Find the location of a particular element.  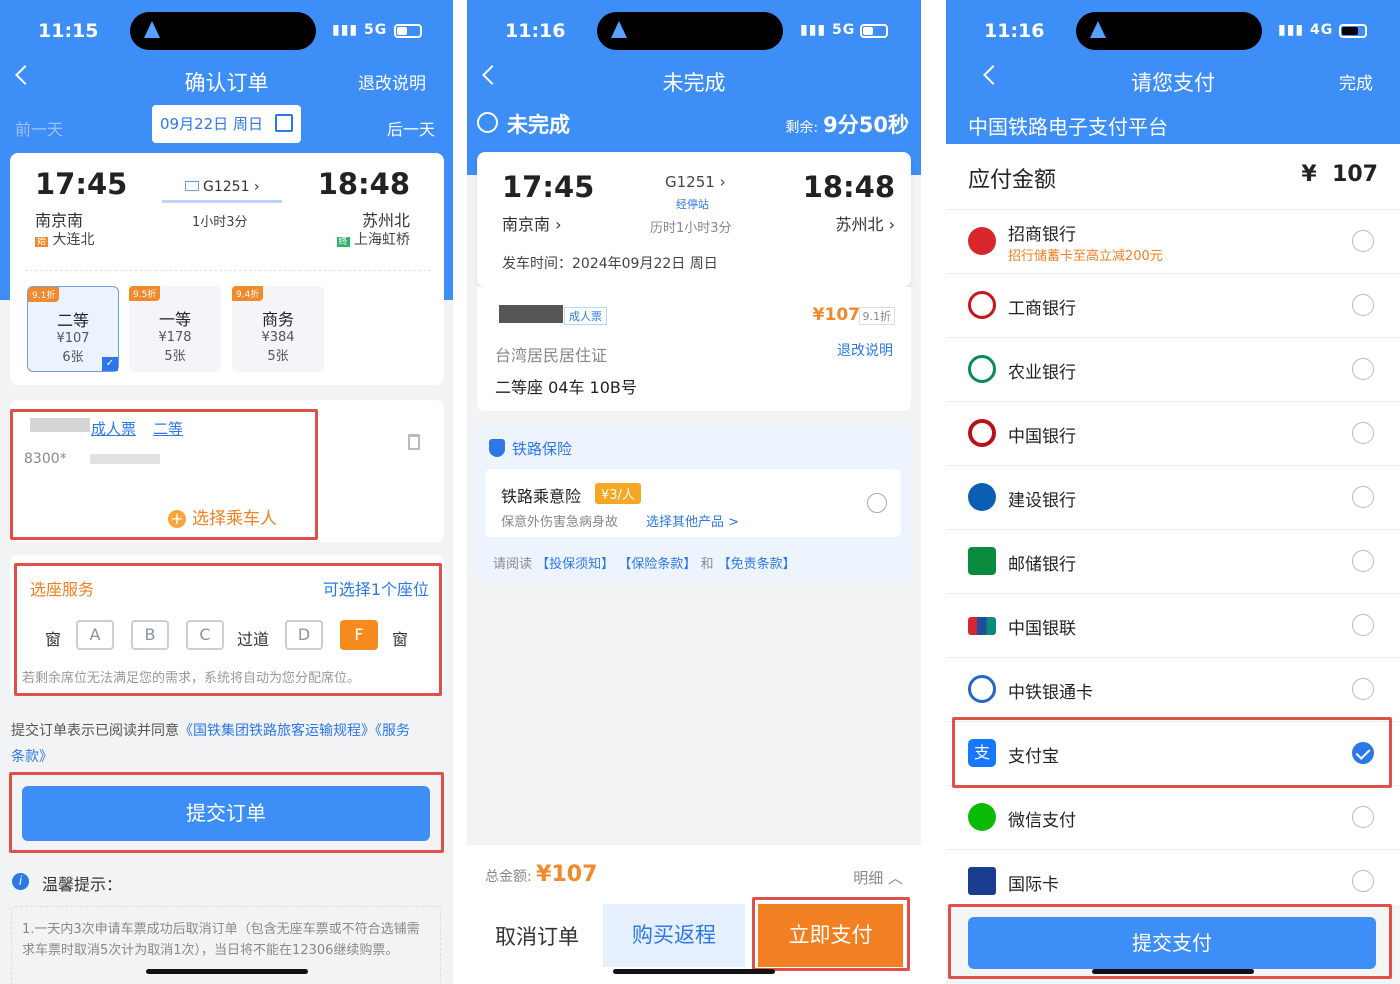

insurance-radio is located at coordinates (877, 503).